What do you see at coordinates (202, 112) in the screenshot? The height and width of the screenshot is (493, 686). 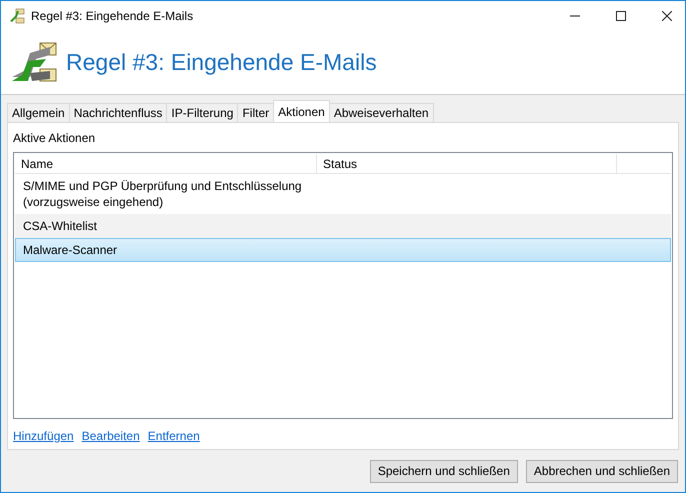 I see `tab: IP-Filterung` at bounding box center [202, 112].